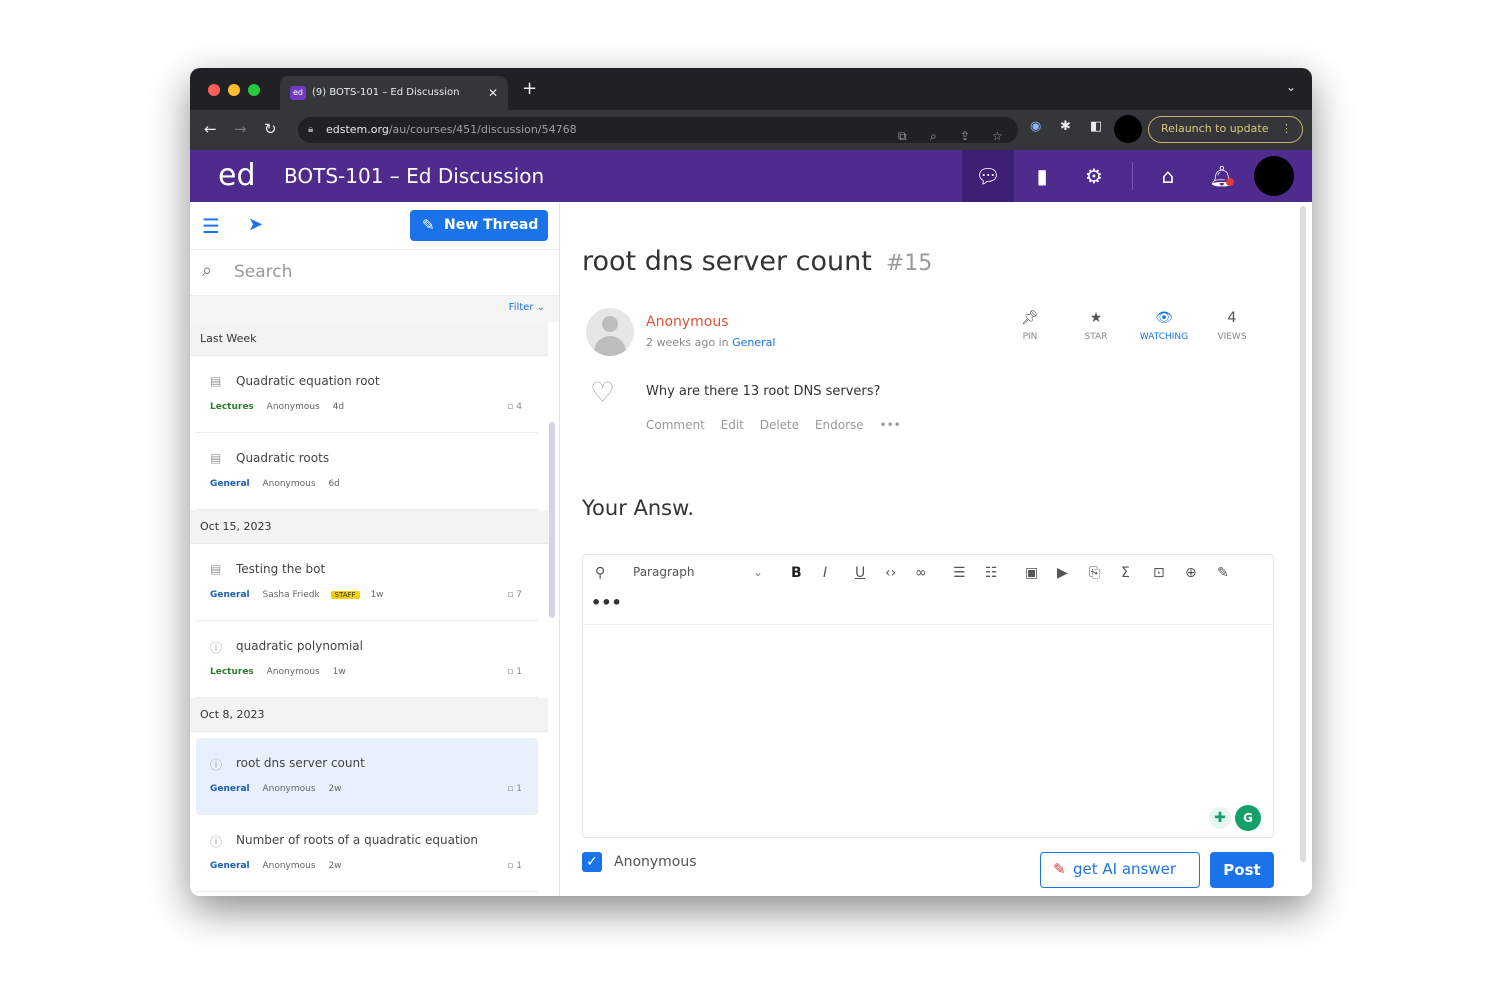 The height and width of the screenshot is (1000, 1500). I want to click on suggestion-icon: ✚, so click(1220, 818).